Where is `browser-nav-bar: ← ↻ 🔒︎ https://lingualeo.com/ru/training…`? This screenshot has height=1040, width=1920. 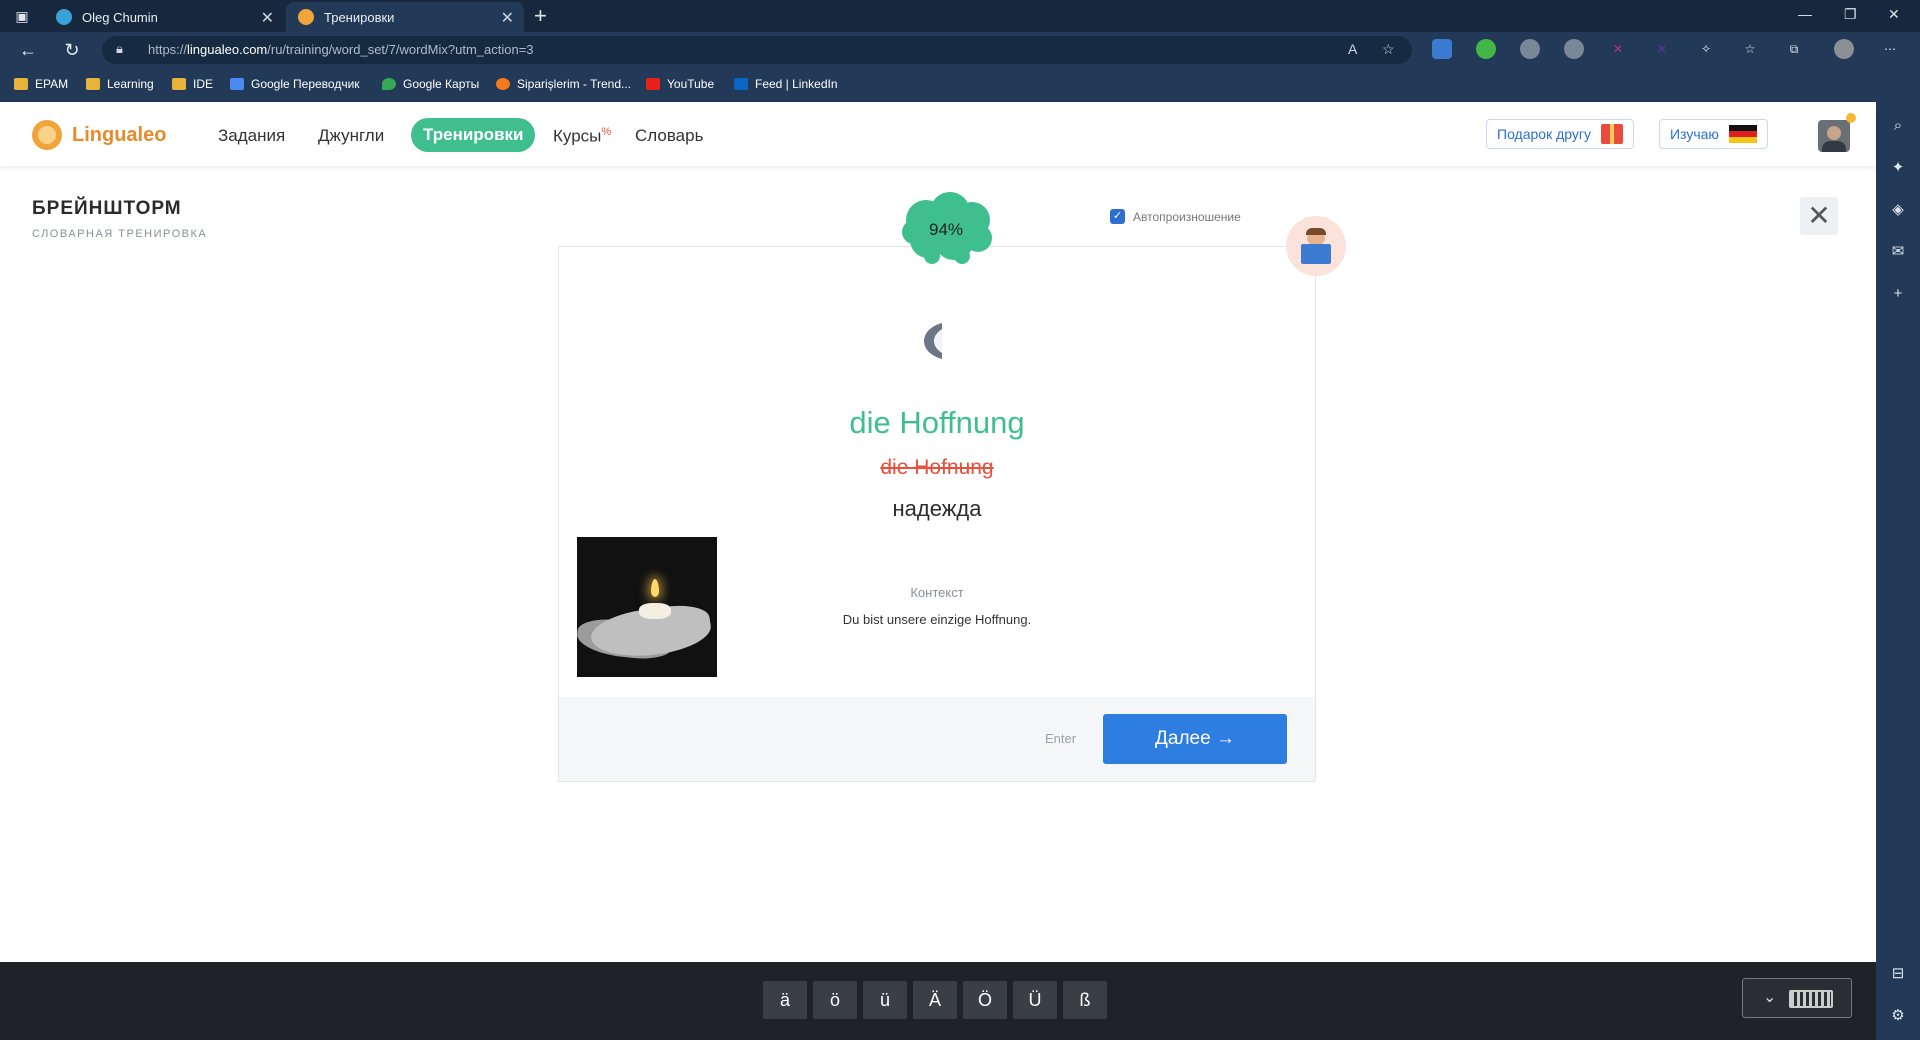 browser-nav-bar: ← ↻ 🔒︎ https://lingualeo.com/ru/training… is located at coordinates (960, 50).